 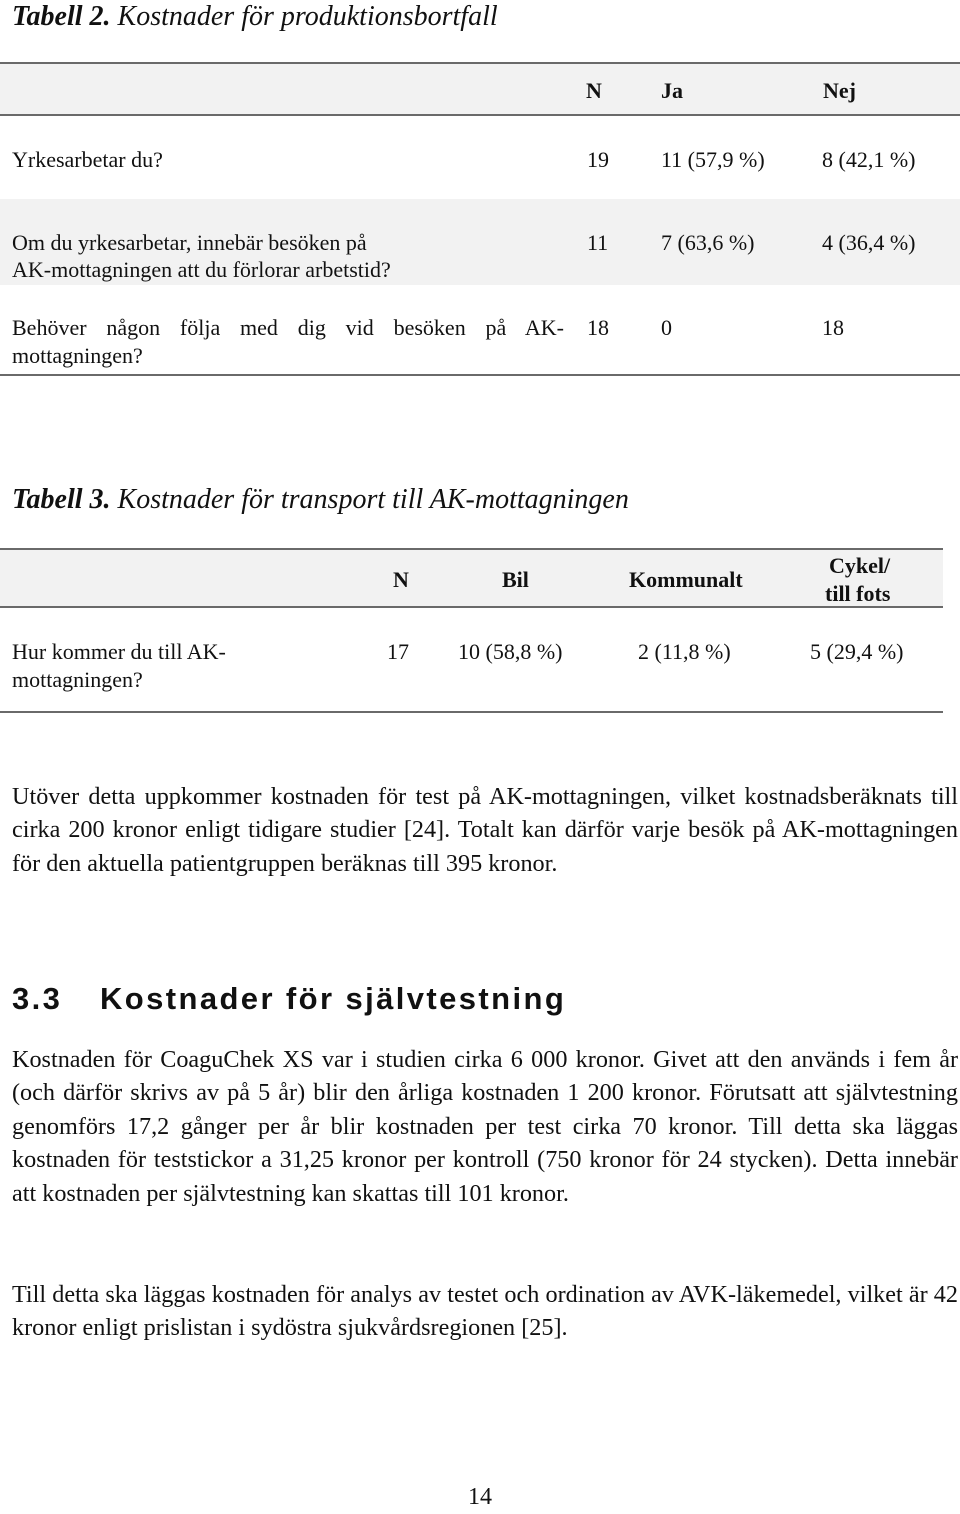 What do you see at coordinates (713, 159) in the screenshot?
I see `table2-row1-ja: 11 (57,9 %)` at bounding box center [713, 159].